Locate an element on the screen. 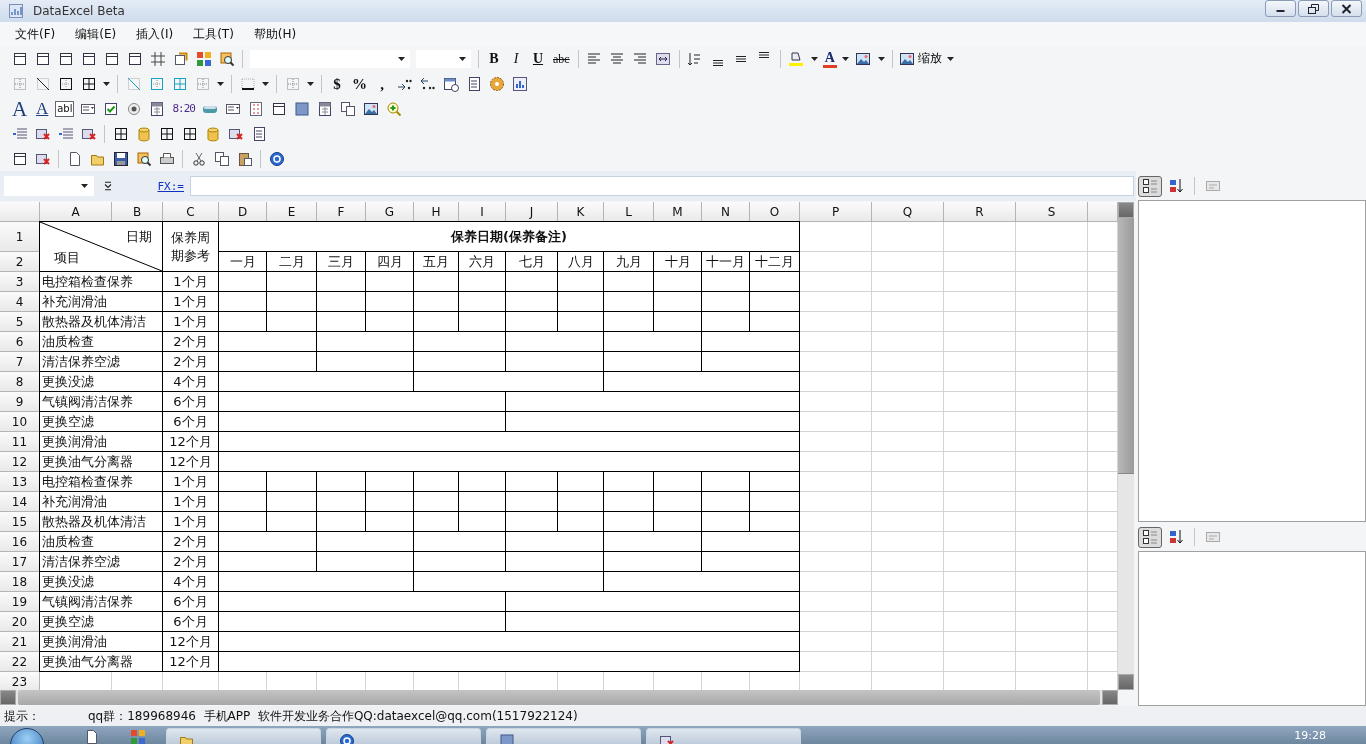  column-header: L is located at coordinates (629, 212).